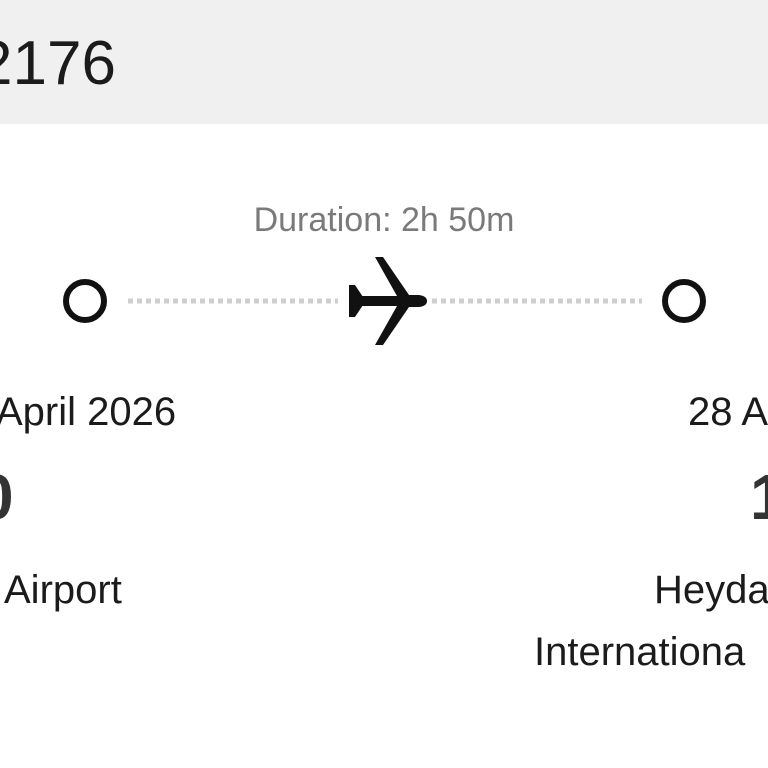  Describe the element at coordinates (640, 652) in the screenshot. I see `arrival-airport-line2: Internationa` at that location.